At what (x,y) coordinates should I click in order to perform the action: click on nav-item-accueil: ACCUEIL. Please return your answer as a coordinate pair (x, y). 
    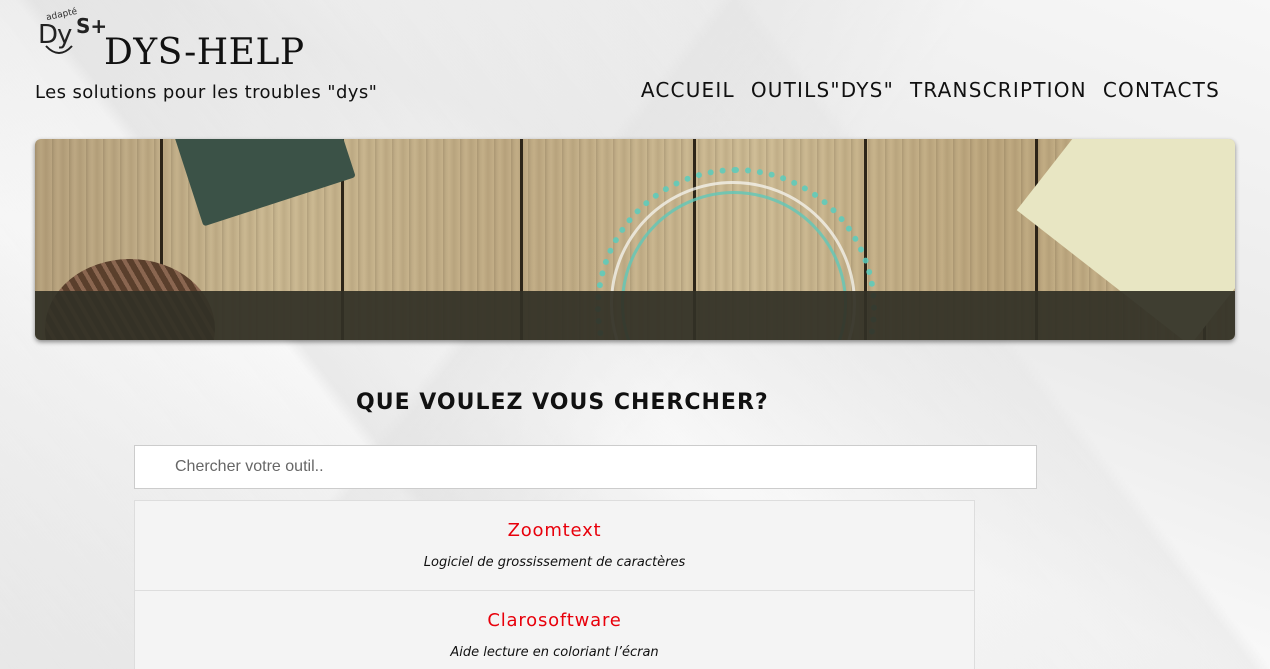
    Looking at the image, I should click on (688, 90).